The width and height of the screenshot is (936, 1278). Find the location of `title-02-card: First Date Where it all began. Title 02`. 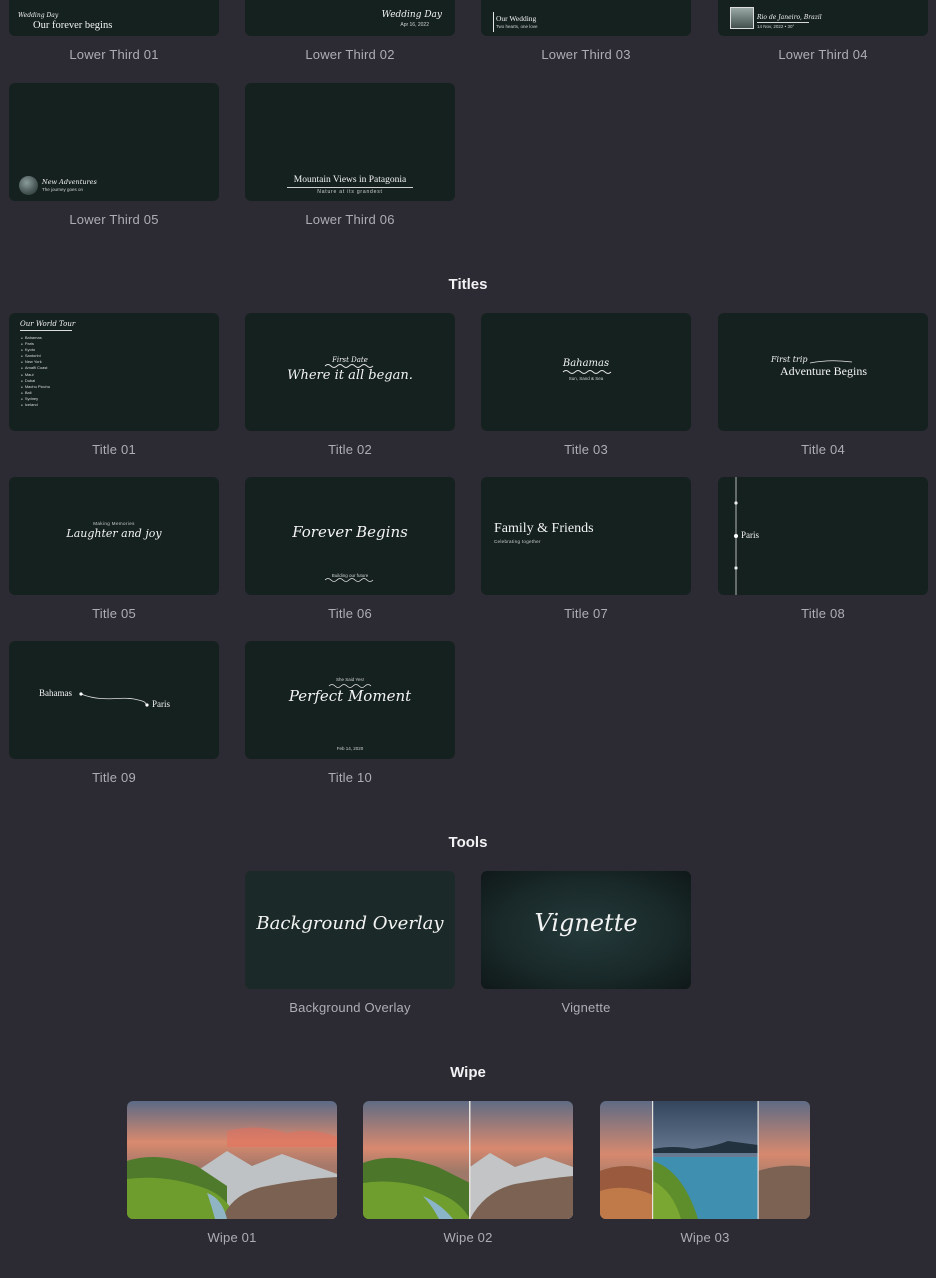

title-02-card: First Date Where it all began. Title 02 is located at coordinates (350, 385).